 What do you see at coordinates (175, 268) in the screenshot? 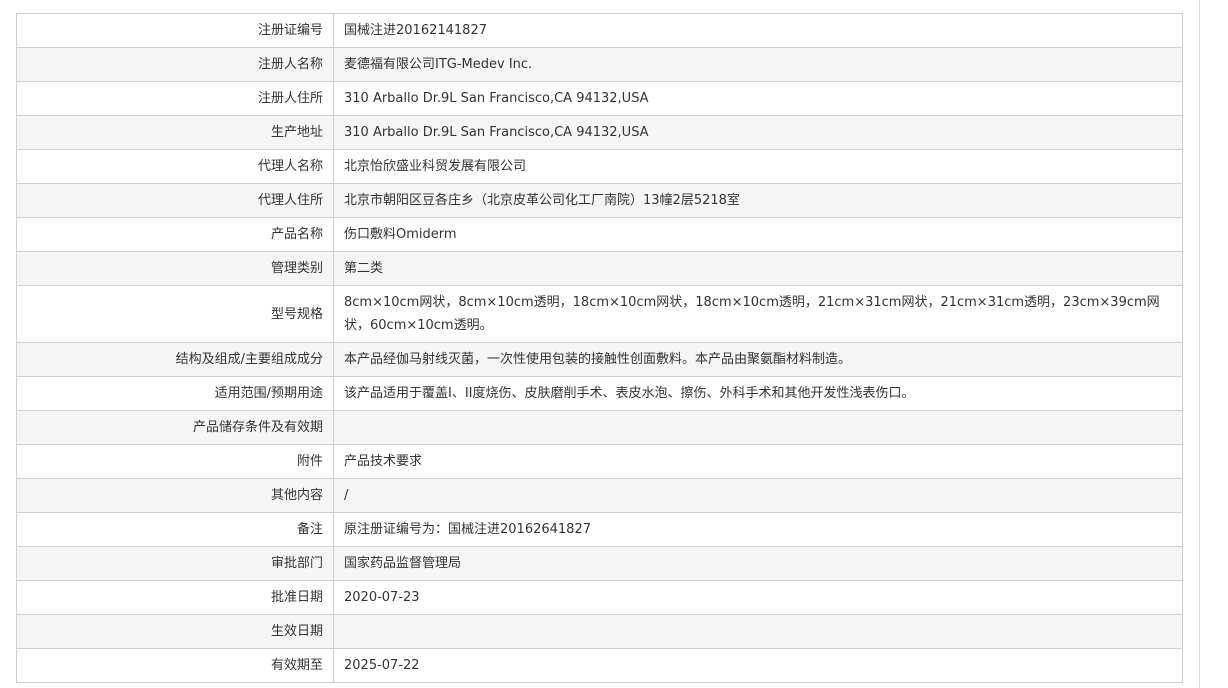
I see `management-category-label: 管理类别` at bounding box center [175, 268].